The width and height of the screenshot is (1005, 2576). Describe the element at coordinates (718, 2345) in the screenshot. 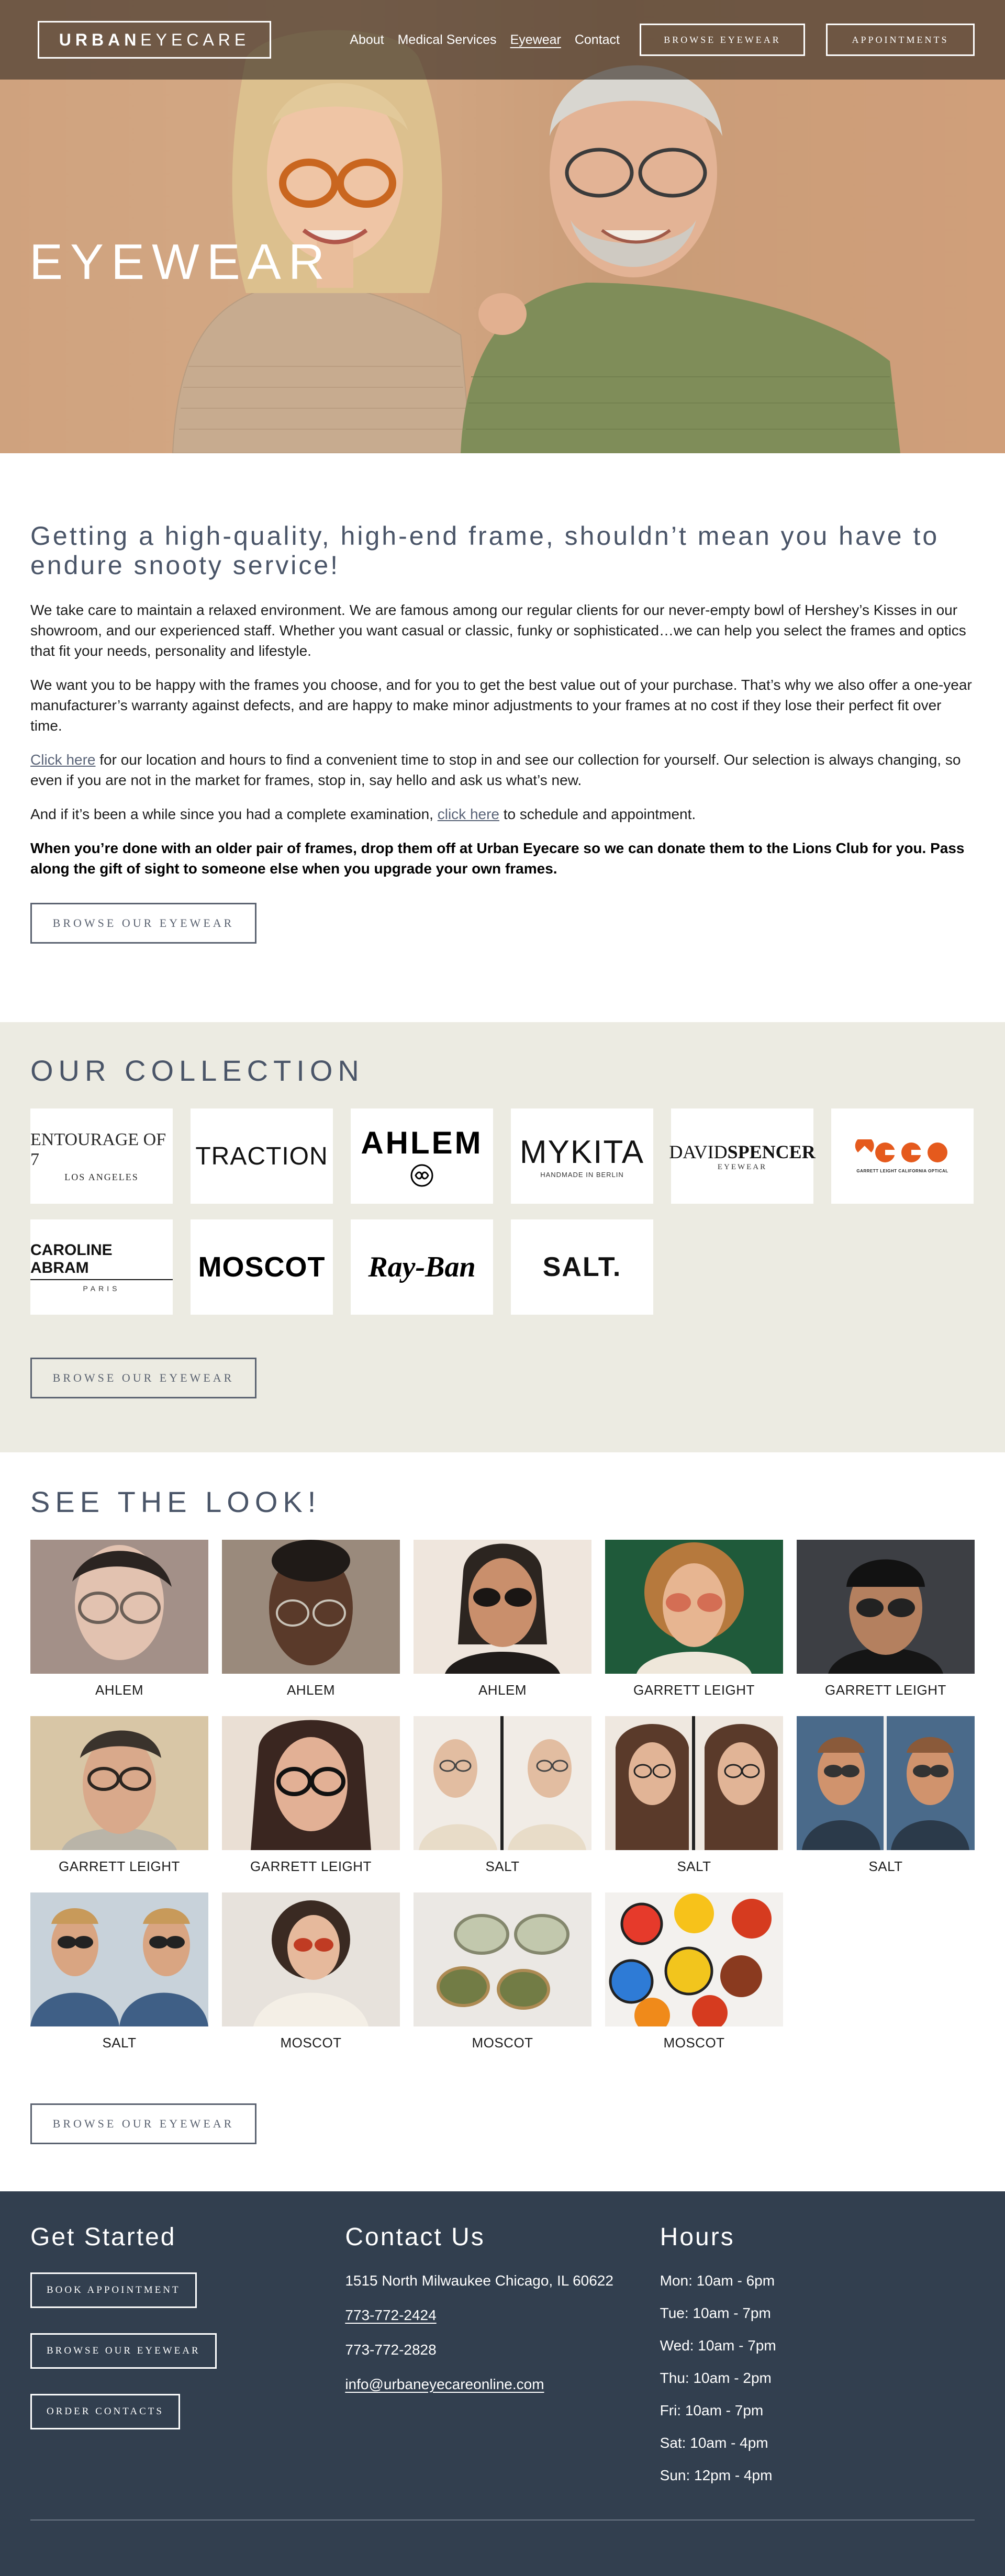

I see `hours-line: Wed: 10am - 7pm` at that location.